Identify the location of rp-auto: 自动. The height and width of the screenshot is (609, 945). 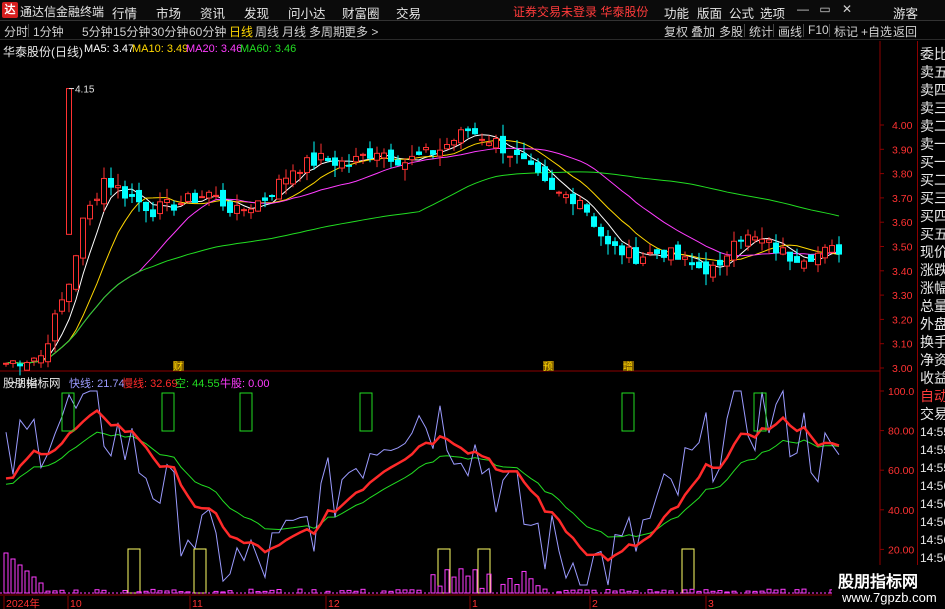
(932, 396).